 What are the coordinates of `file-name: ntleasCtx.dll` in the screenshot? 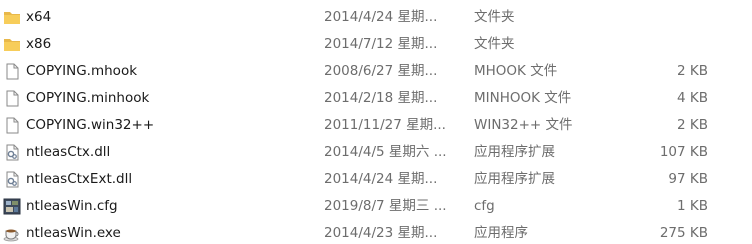 It's located at (68, 152).